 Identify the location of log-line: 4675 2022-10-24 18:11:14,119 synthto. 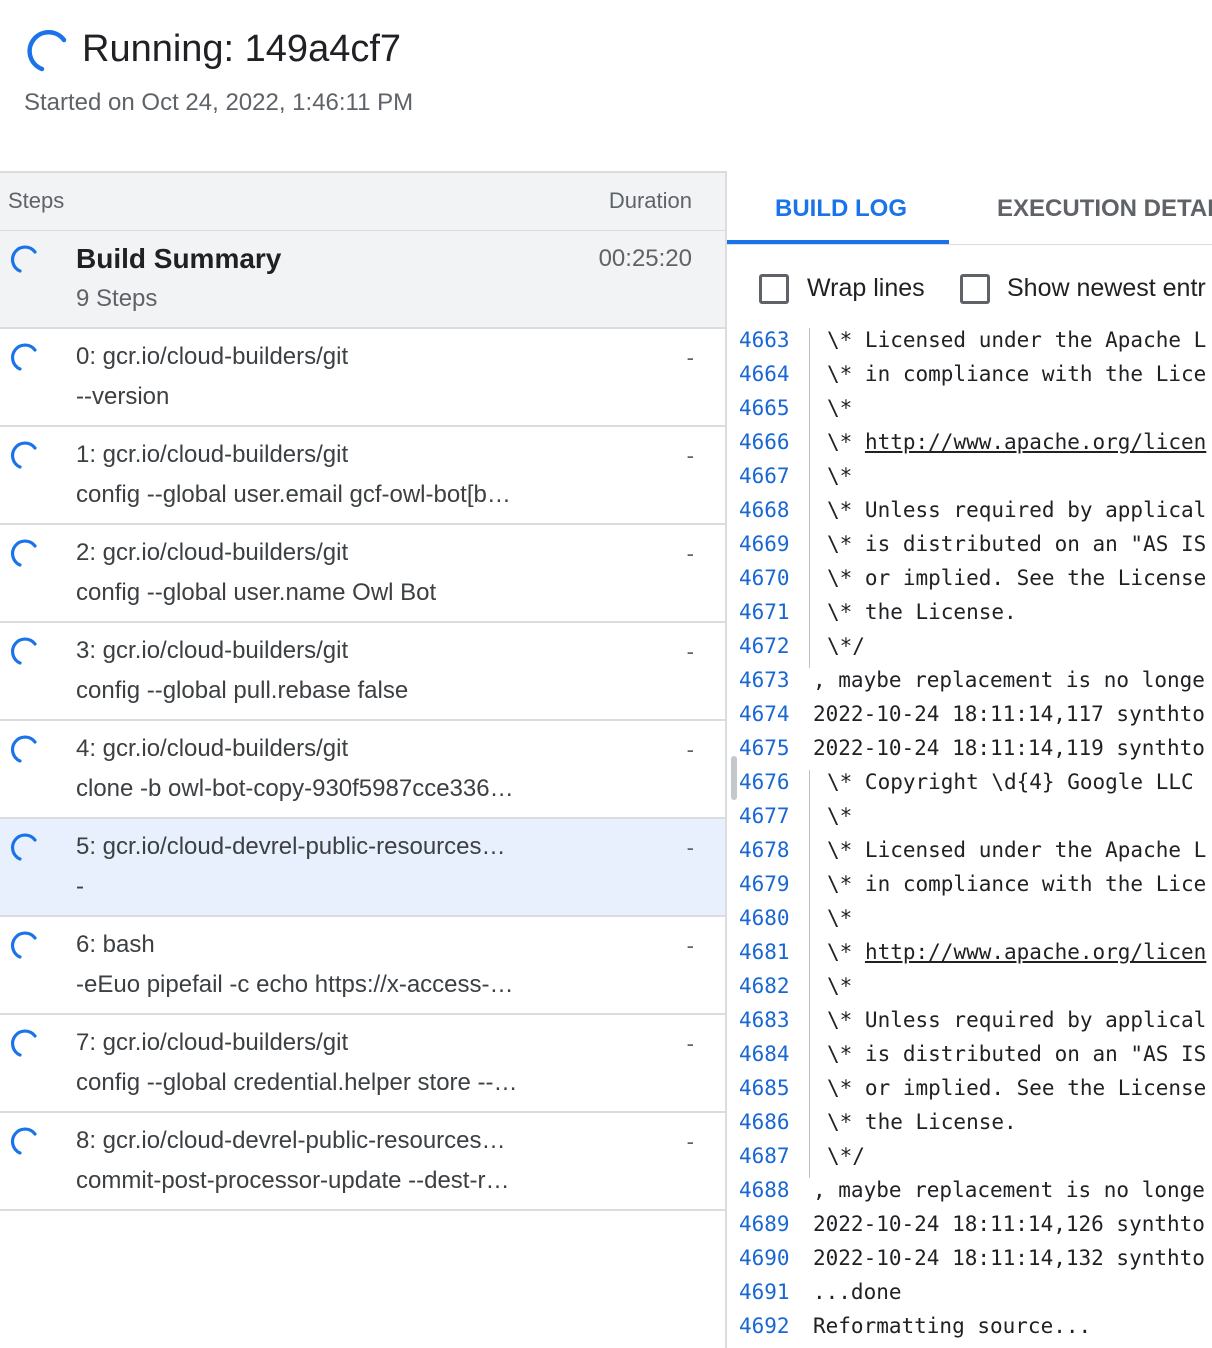
(969, 753).